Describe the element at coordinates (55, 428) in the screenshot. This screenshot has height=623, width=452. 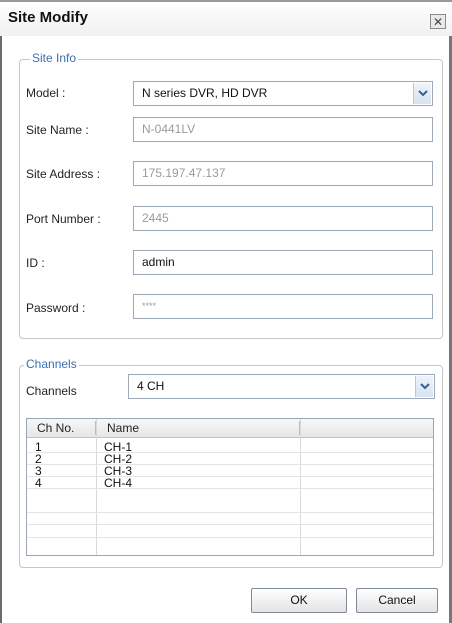
I see `column-header-ch-no: Ch No.` at that location.